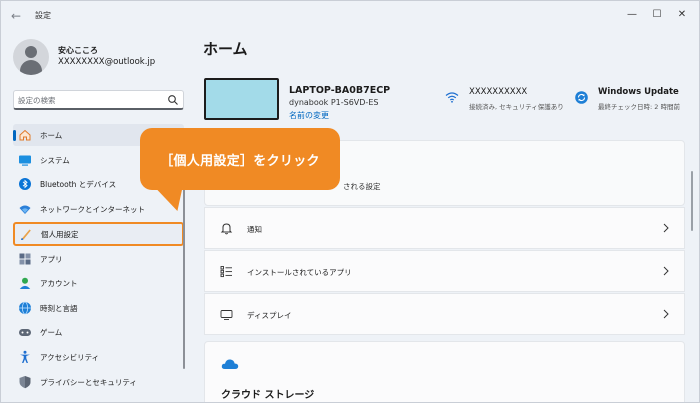  I want to click on row-display: ディスプレイ, so click(444, 314).